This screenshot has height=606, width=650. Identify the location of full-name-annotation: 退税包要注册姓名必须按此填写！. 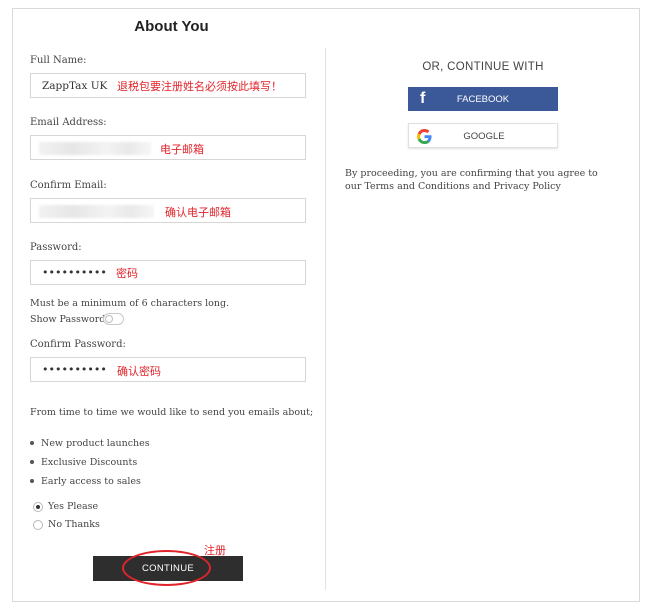
(199, 86).